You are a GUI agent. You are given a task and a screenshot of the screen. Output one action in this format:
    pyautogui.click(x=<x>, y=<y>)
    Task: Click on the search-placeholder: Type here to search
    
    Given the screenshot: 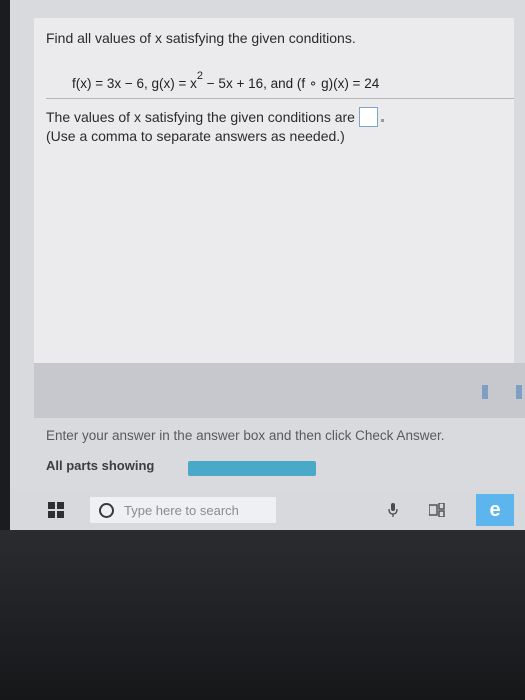 What is the action you would take?
    pyautogui.click(x=181, y=510)
    